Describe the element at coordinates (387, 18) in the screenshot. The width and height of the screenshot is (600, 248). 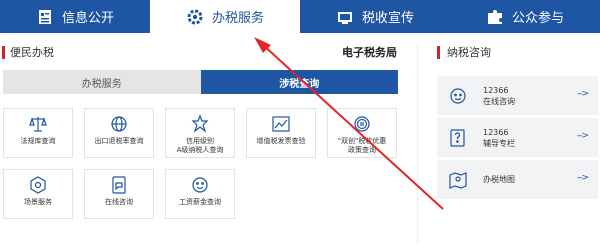
I see `tab-label: 税收宣传` at that location.